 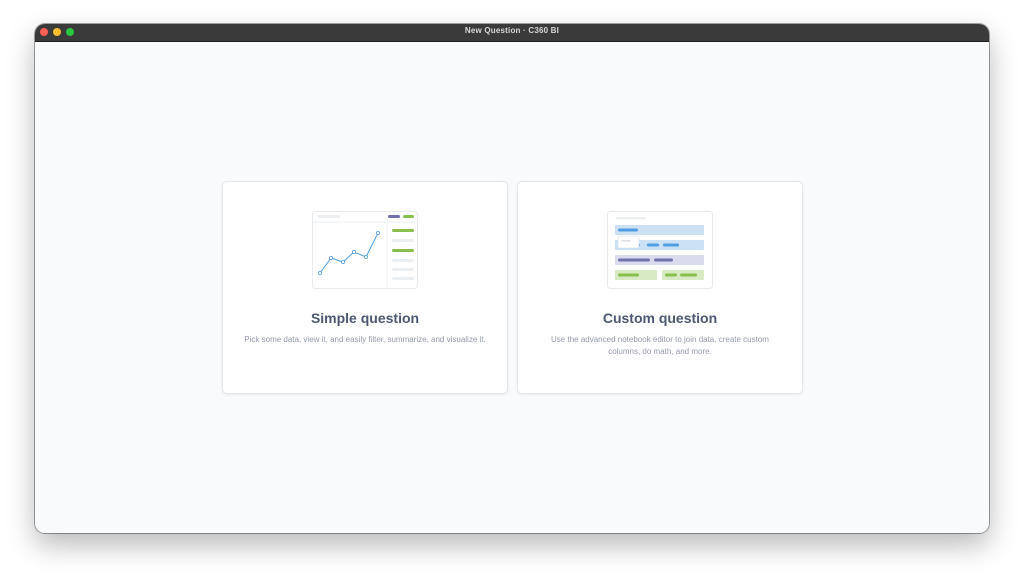 What do you see at coordinates (512, 30) in the screenshot?
I see `window-title: New Question · C360 BI` at bounding box center [512, 30].